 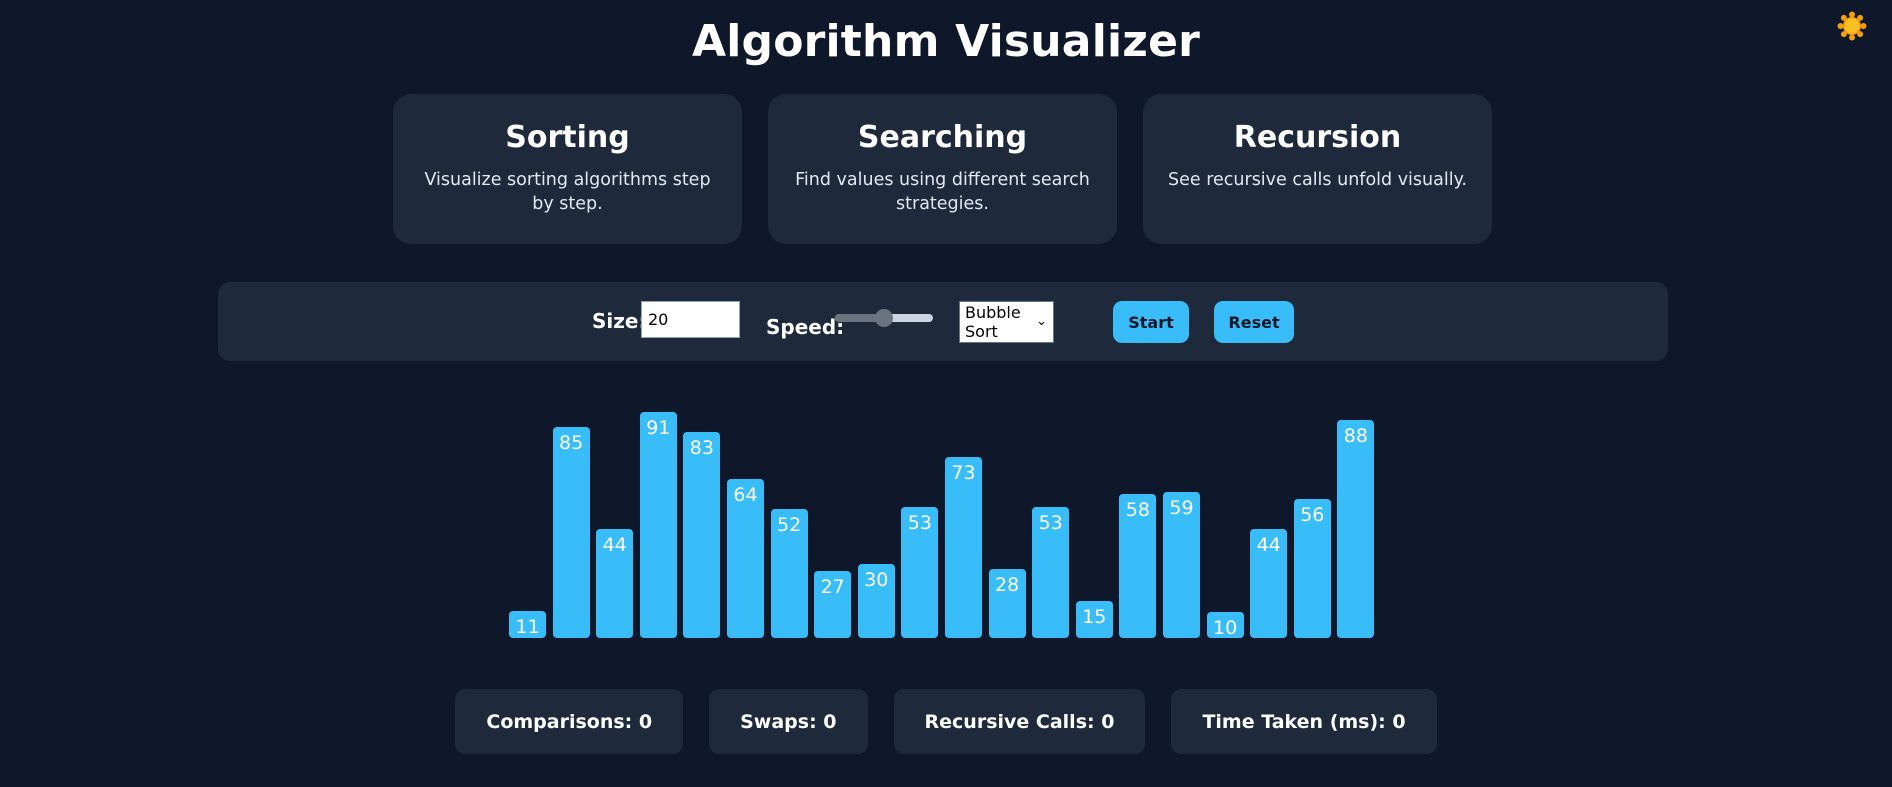 I want to click on array-bar-value: 28, so click(x=1007, y=584).